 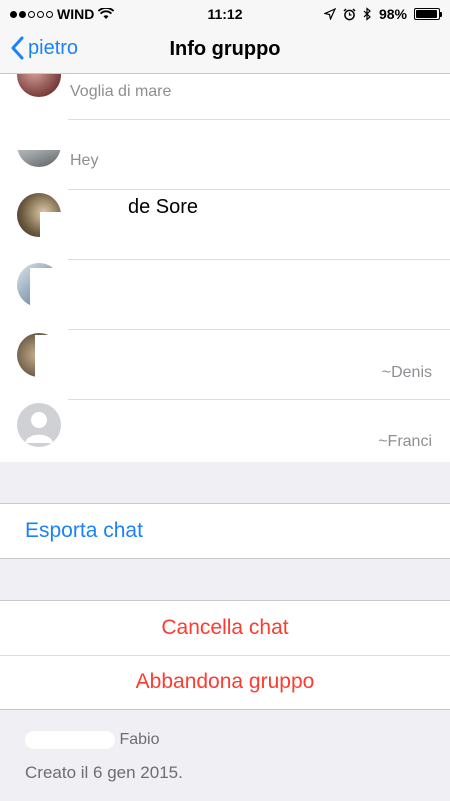 What do you see at coordinates (406, 372) in the screenshot?
I see `participant-nickname: ~Denis` at bounding box center [406, 372].